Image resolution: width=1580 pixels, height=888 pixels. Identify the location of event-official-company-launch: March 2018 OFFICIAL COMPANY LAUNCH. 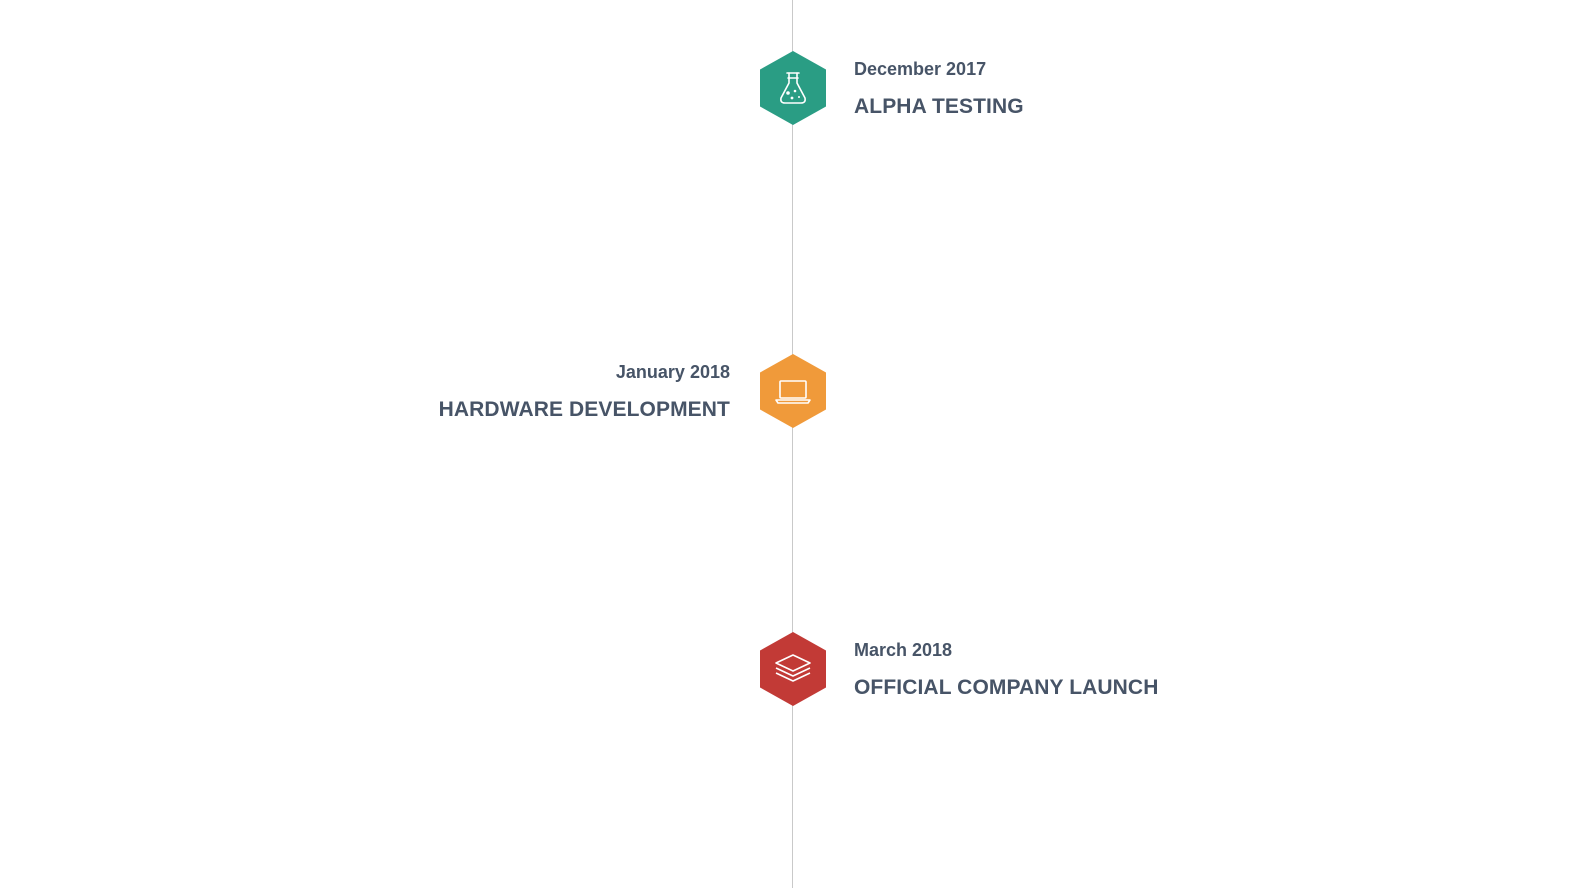
(1006, 670).